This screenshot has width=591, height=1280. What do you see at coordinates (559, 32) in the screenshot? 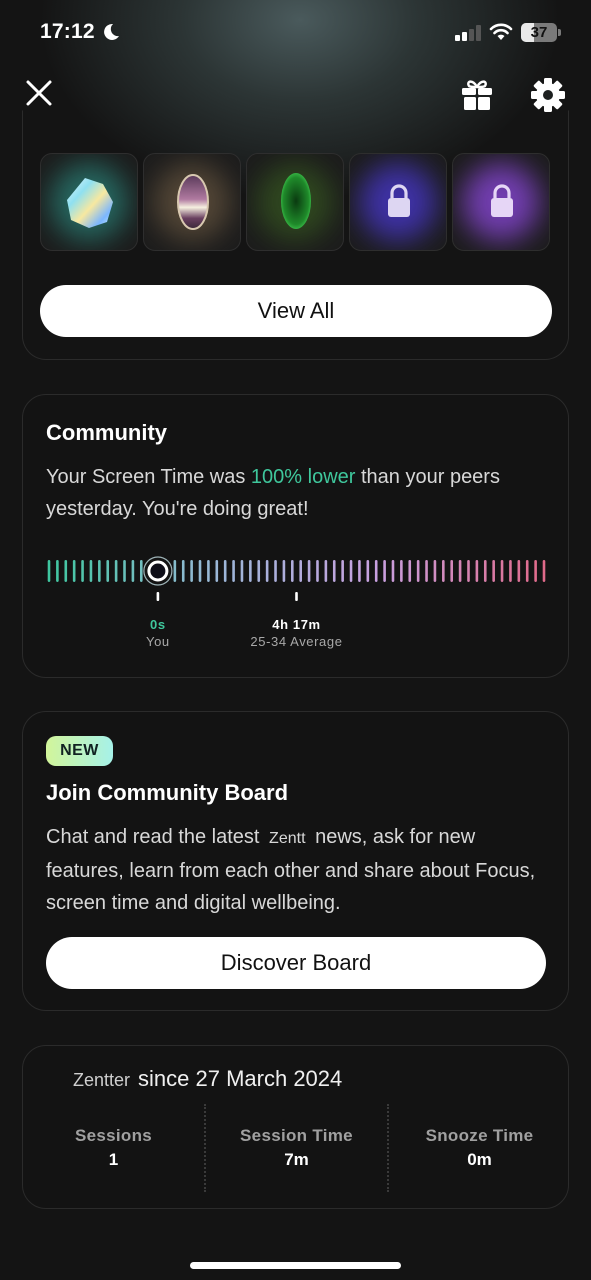
I see `battery-nub` at bounding box center [559, 32].